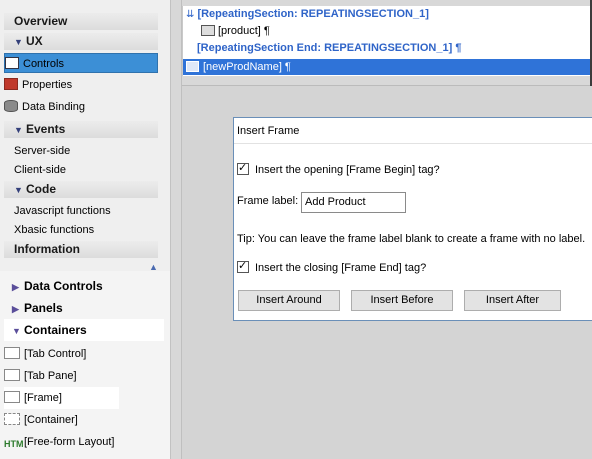  What do you see at coordinates (54, 230) in the screenshot?
I see `code-xbasic-functions: Xbasic functions` at bounding box center [54, 230].